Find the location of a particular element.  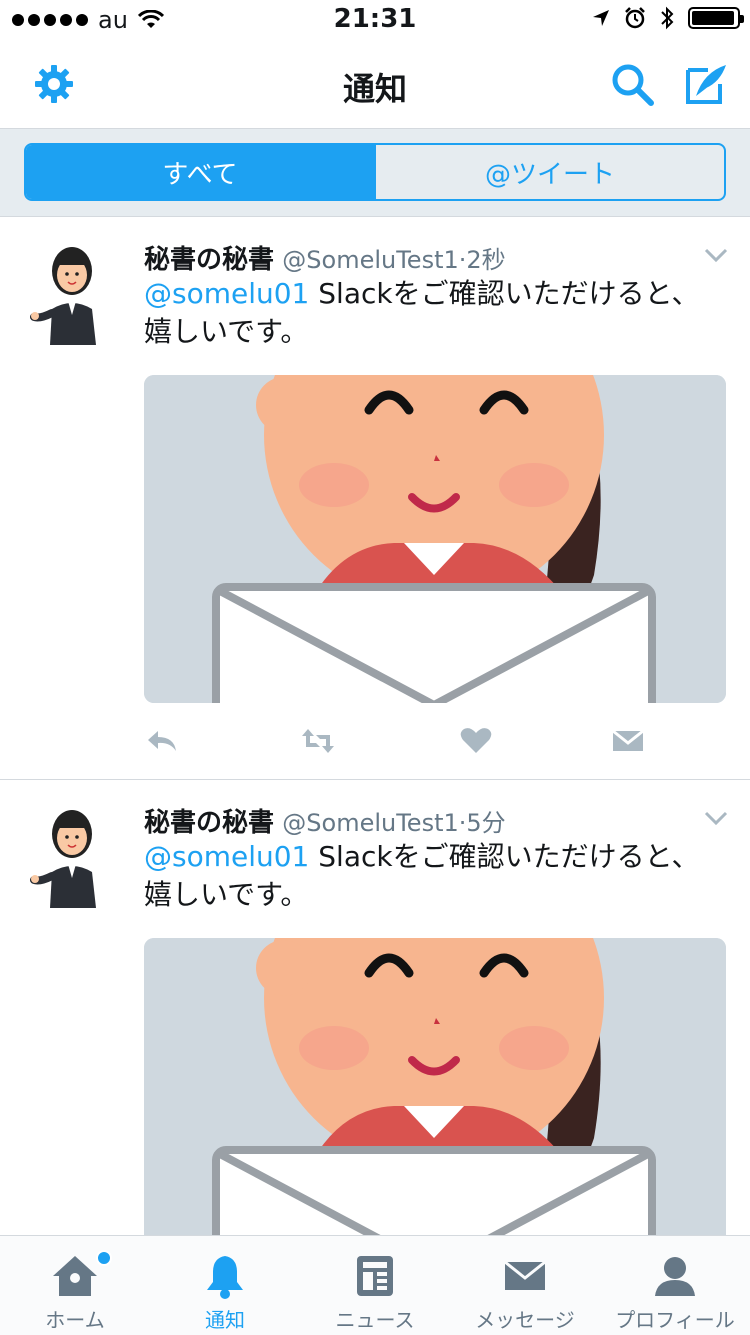

segmented-control: すべて @ツイート is located at coordinates (375, 172).